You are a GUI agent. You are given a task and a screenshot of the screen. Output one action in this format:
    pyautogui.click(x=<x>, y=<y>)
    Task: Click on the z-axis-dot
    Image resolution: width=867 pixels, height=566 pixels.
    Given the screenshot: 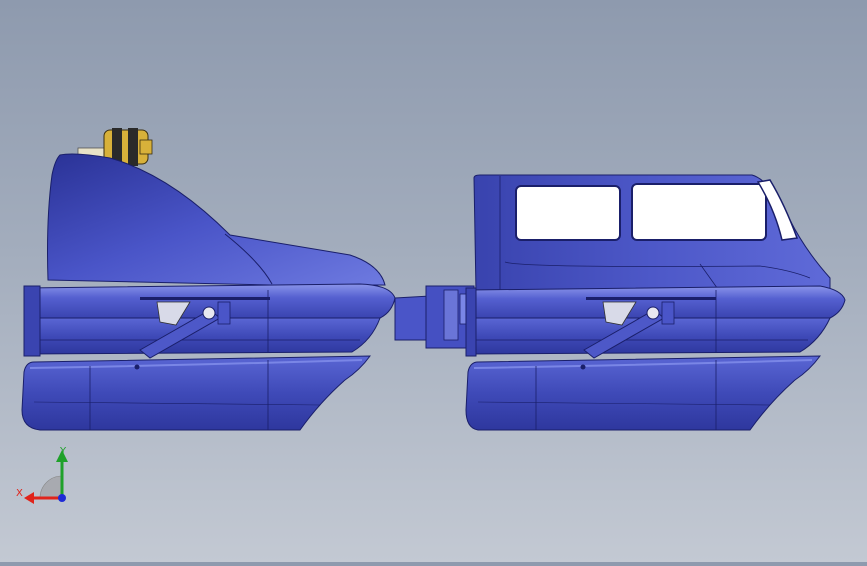 What is the action you would take?
    pyautogui.click(x=62, y=498)
    